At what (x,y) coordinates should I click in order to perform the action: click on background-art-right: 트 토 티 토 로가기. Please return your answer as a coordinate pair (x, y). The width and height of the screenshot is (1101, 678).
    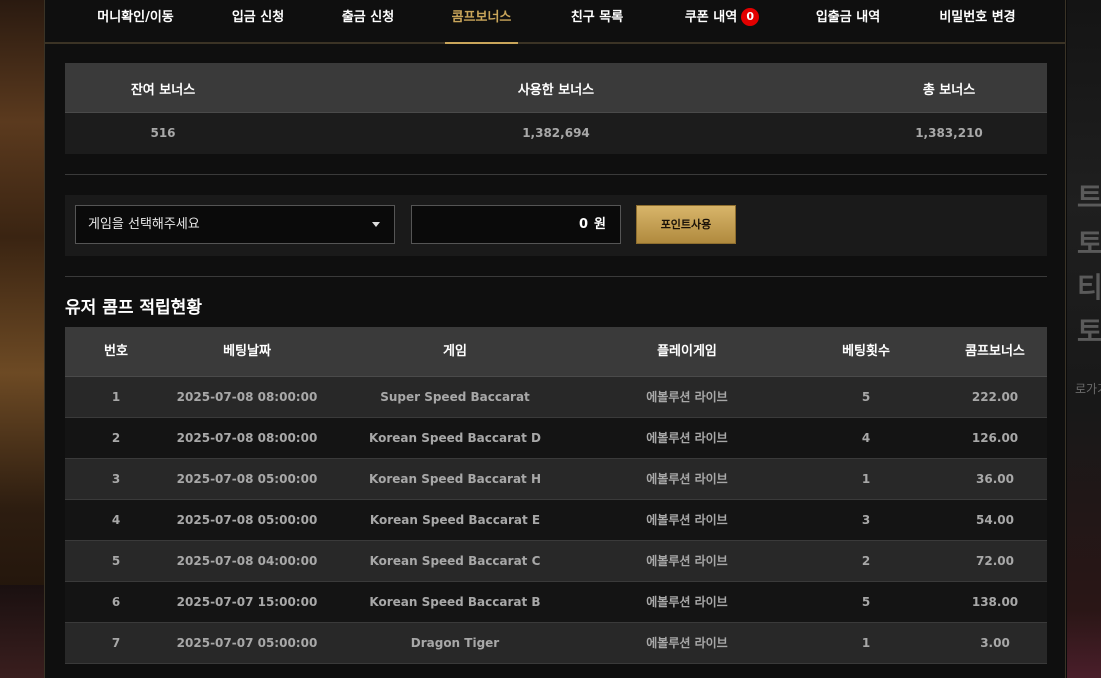
    Looking at the image, I should click on (1084, 339).